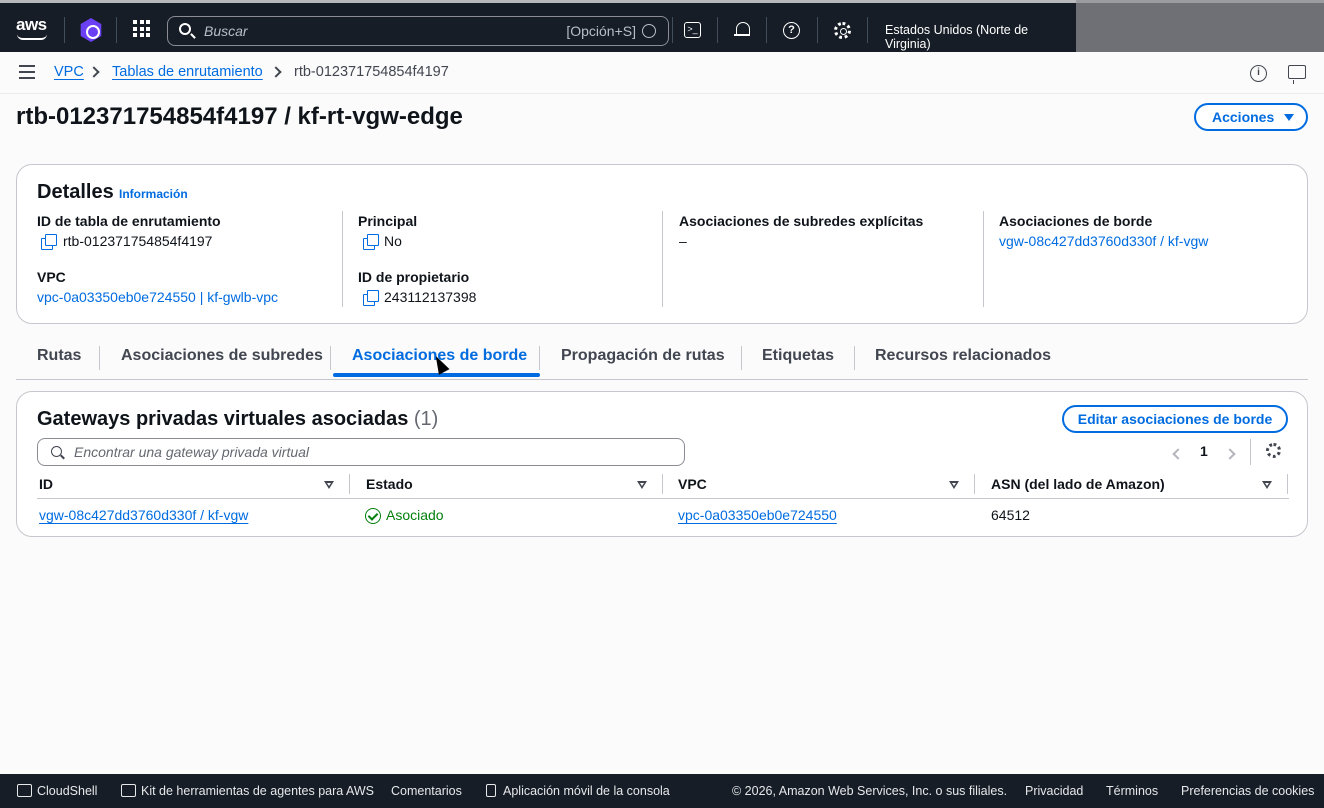 This screenshot has height=808, width=1324. What do you see at coordinates (963, 356) in the screenshot?
I see `tab-related-resources: Recursos relacionados` at bounding box center [963, 356].